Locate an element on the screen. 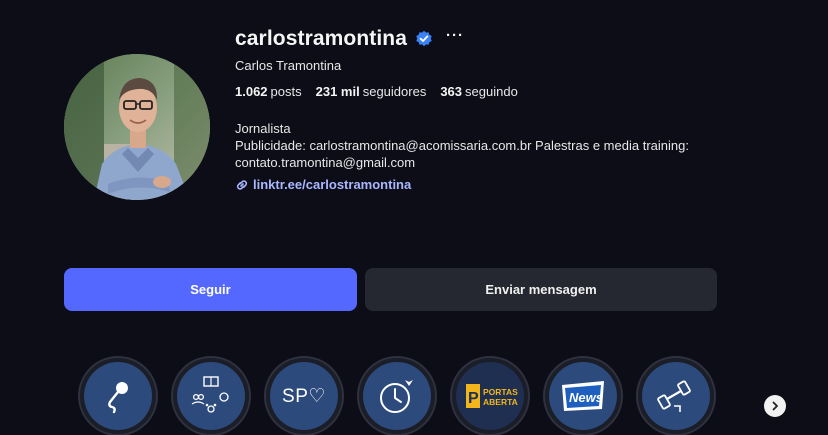  verified-badge-icon is located at coordinates (424, 39).